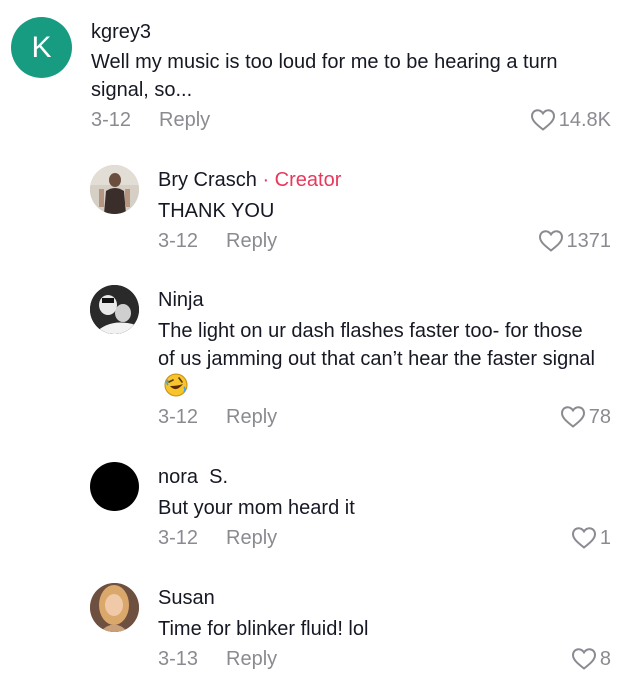  Describe the element at coordinates (599, 416) in the screenshot. I see `like-count: 78` at that location.